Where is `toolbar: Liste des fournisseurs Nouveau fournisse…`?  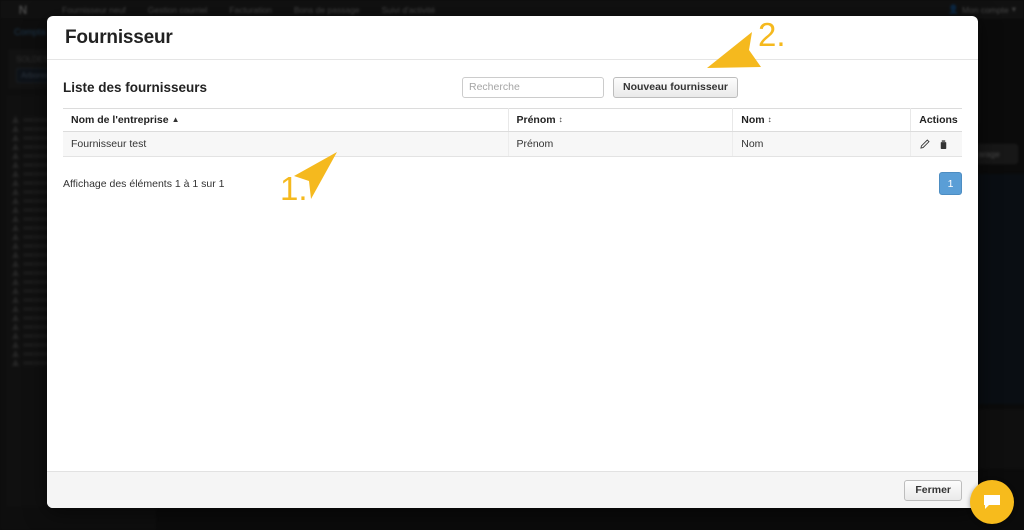
toolbar: Liste des fournisseurs Nouveau fournisse… is located at coordinates (512, 87).